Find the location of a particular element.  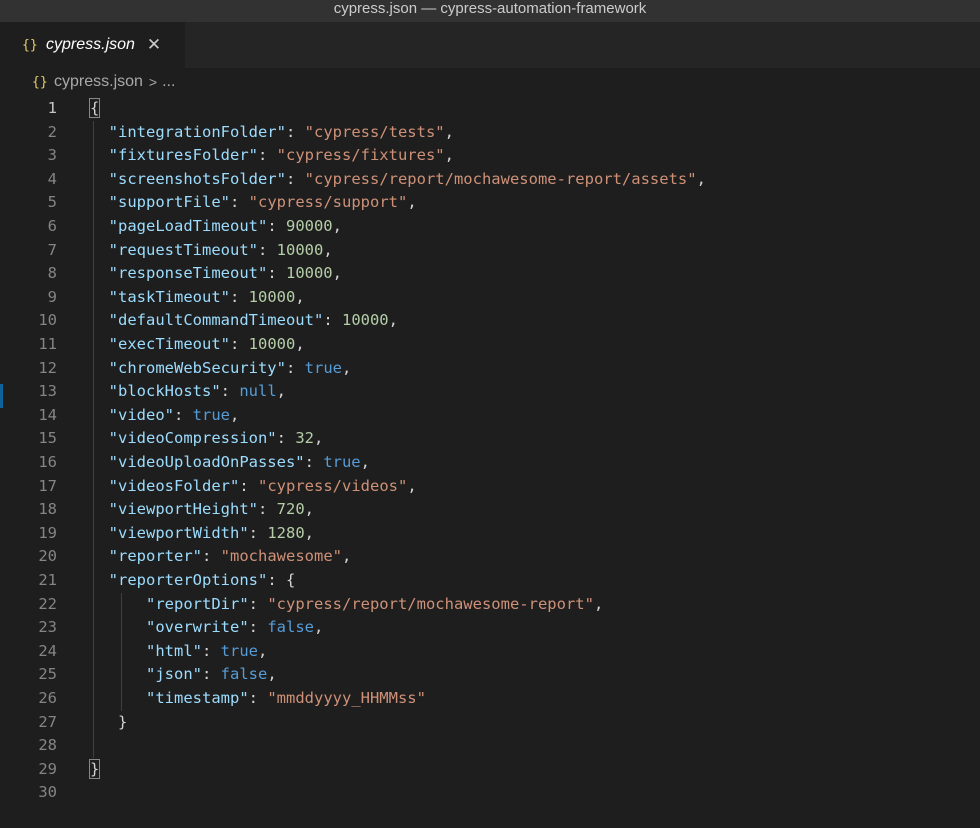

code-text: "fixturesFolder": "cypress/fixtures", is located at coordinates (272, 156).